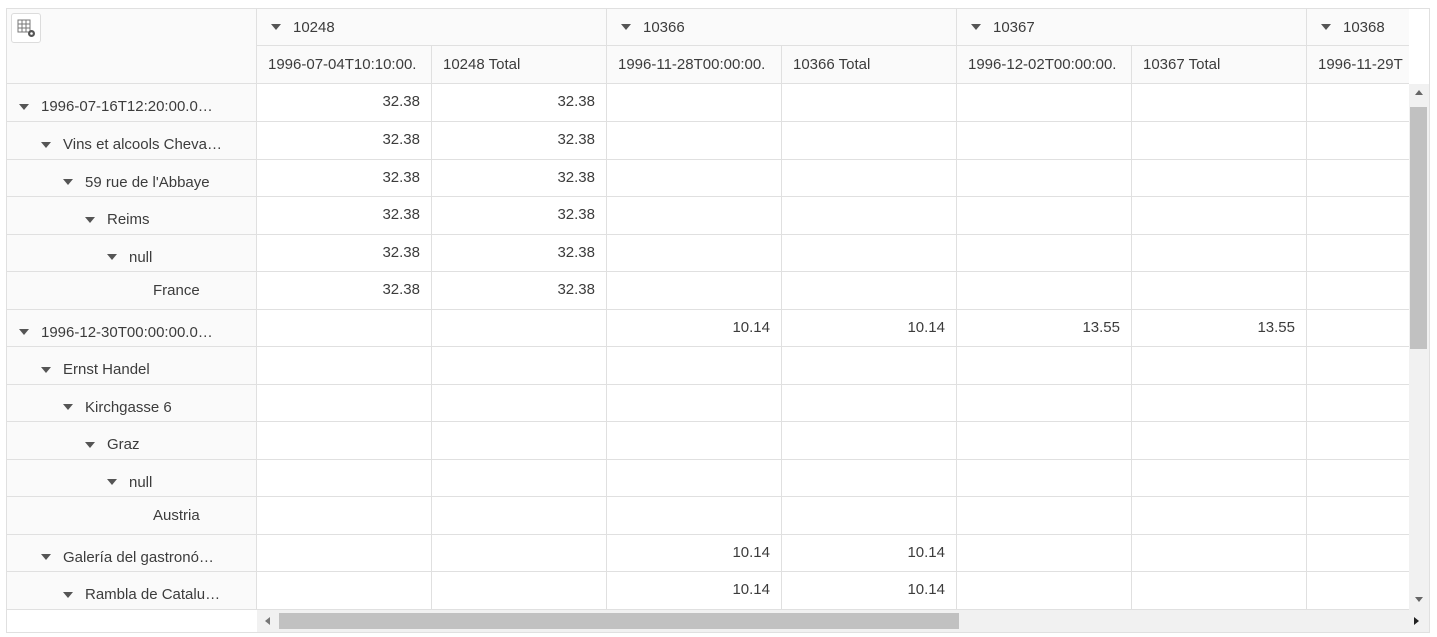  What do you see at coordinates (267, 621) in the screenshot?
I see `scroll-left-arrow-icon` at bounding box center [267, 621].